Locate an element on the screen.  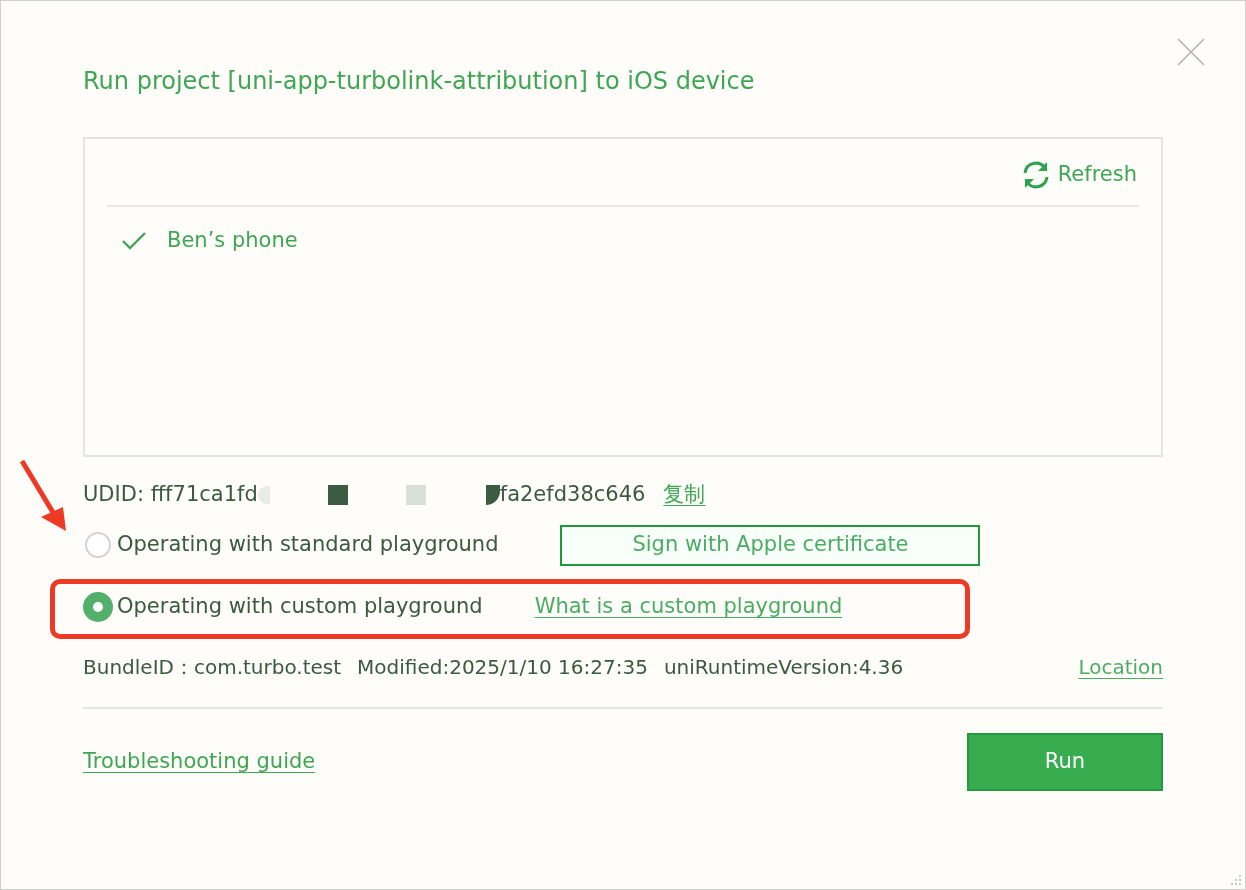
info-text: BundleID：com.turbo.test is located at coordinates (212, 667).